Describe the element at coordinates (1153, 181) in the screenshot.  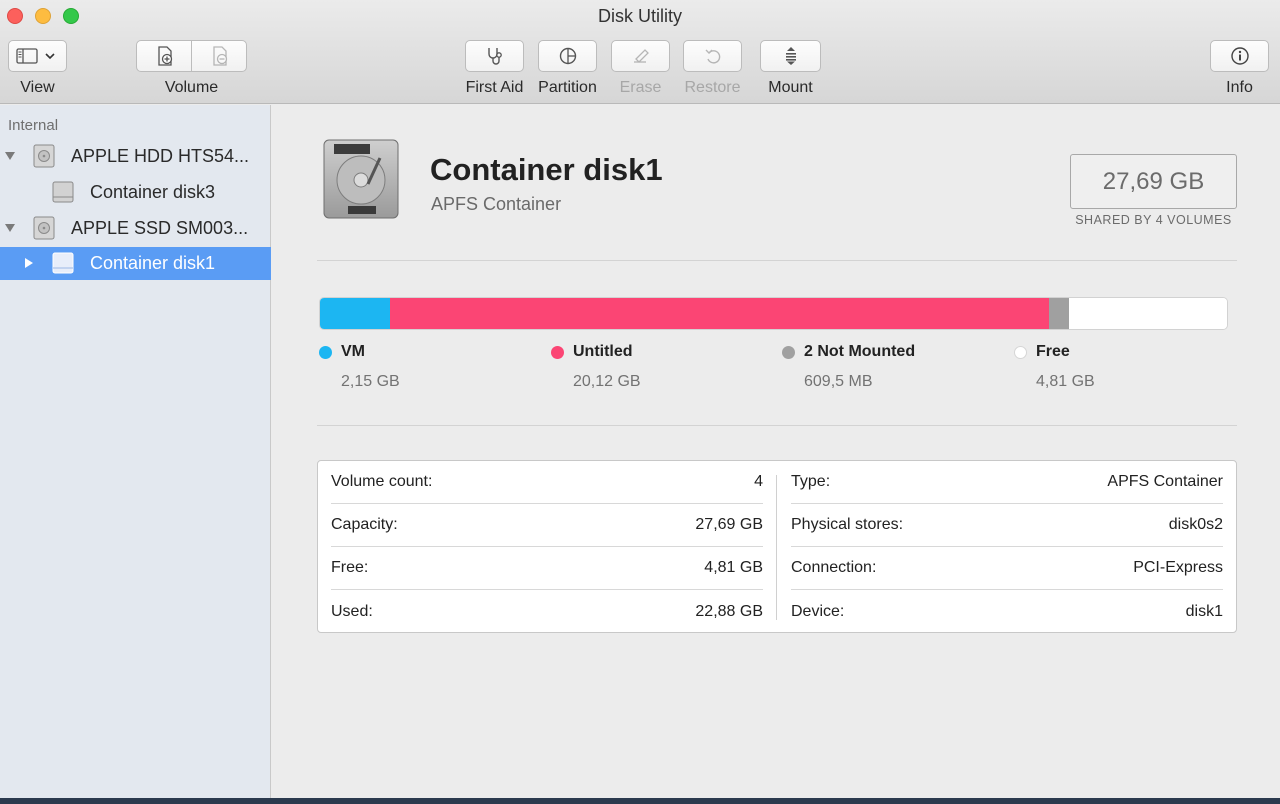
I see `container-size: 27,69 GB` at that location.